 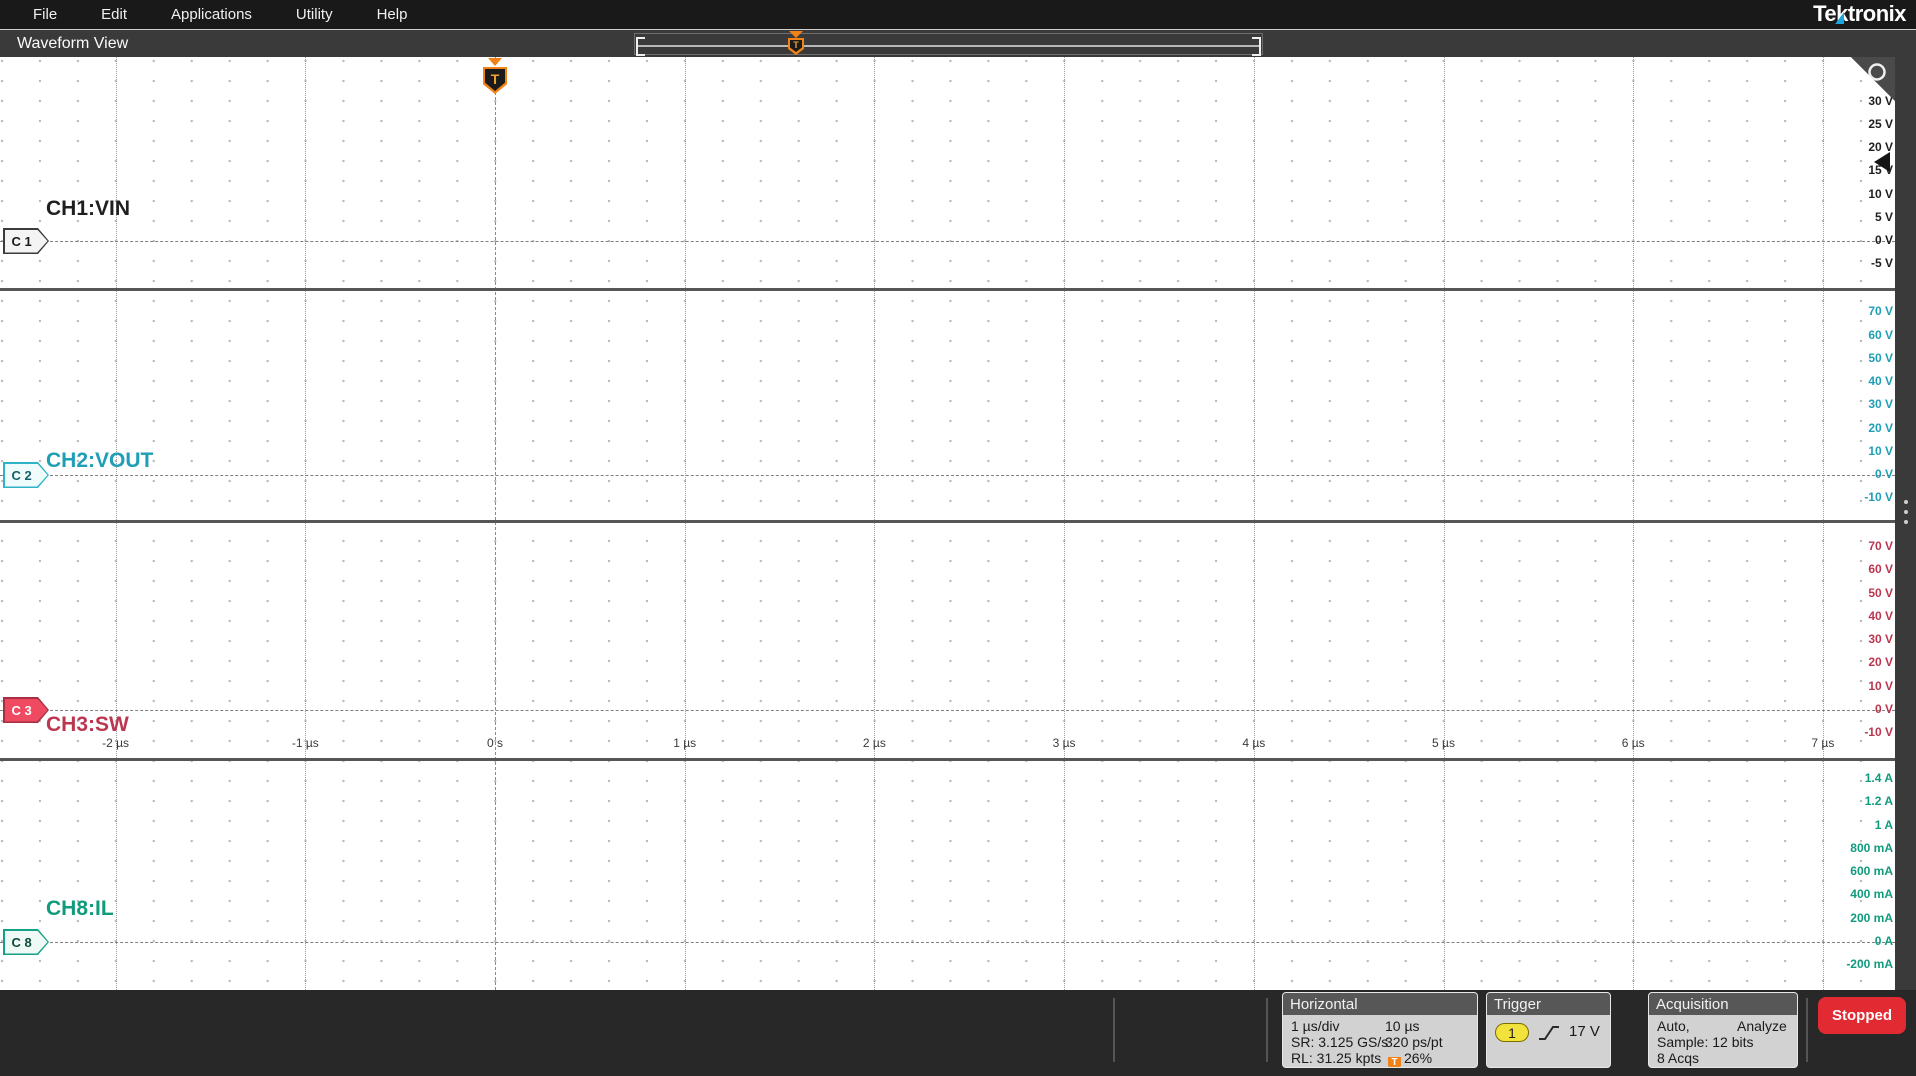 I want to click on time-label: 4 µs, so click(x=1254, y=743).